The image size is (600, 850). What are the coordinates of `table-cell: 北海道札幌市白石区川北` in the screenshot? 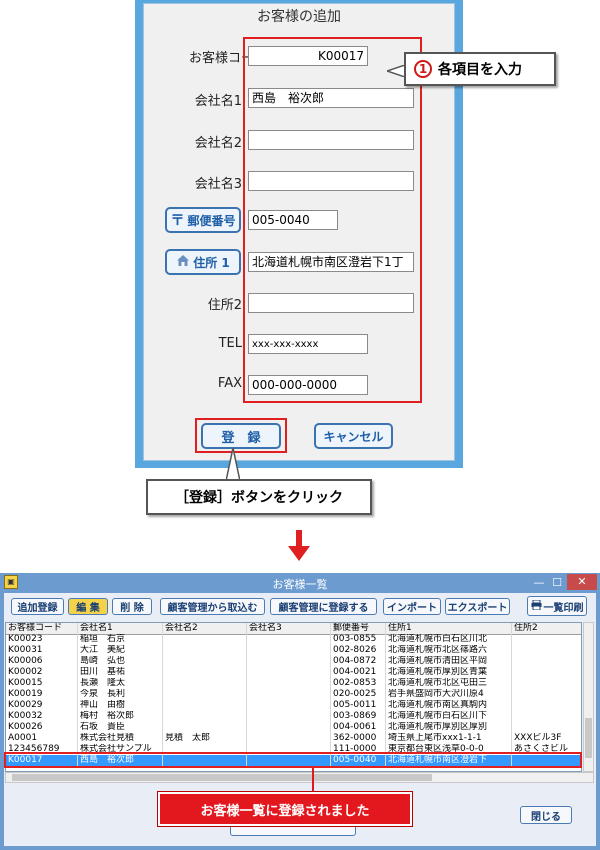 It's located at (449, 639).